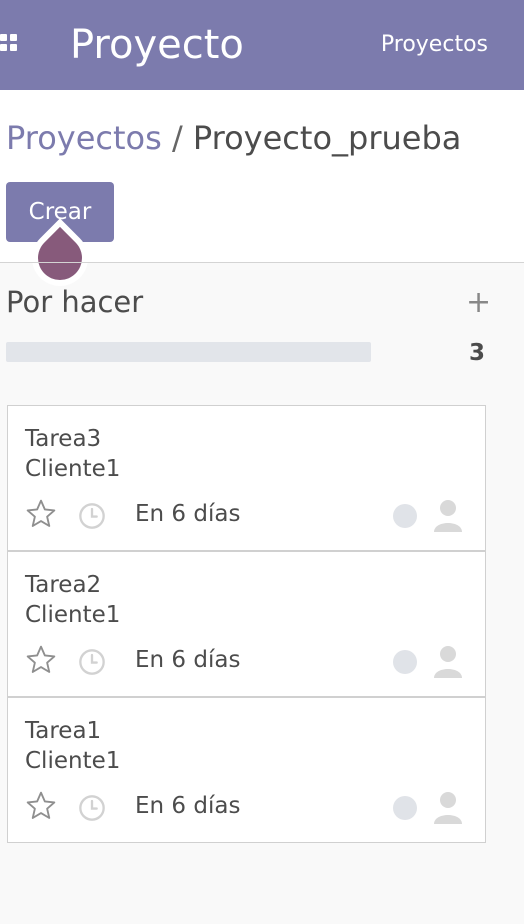 The height and width of the screenshot is (924, 524). What do you see at coordinates (262, 45) in the screenshot?
I see `top-navbar: Proyecto Proyectos` at bounding box center [262, 45].